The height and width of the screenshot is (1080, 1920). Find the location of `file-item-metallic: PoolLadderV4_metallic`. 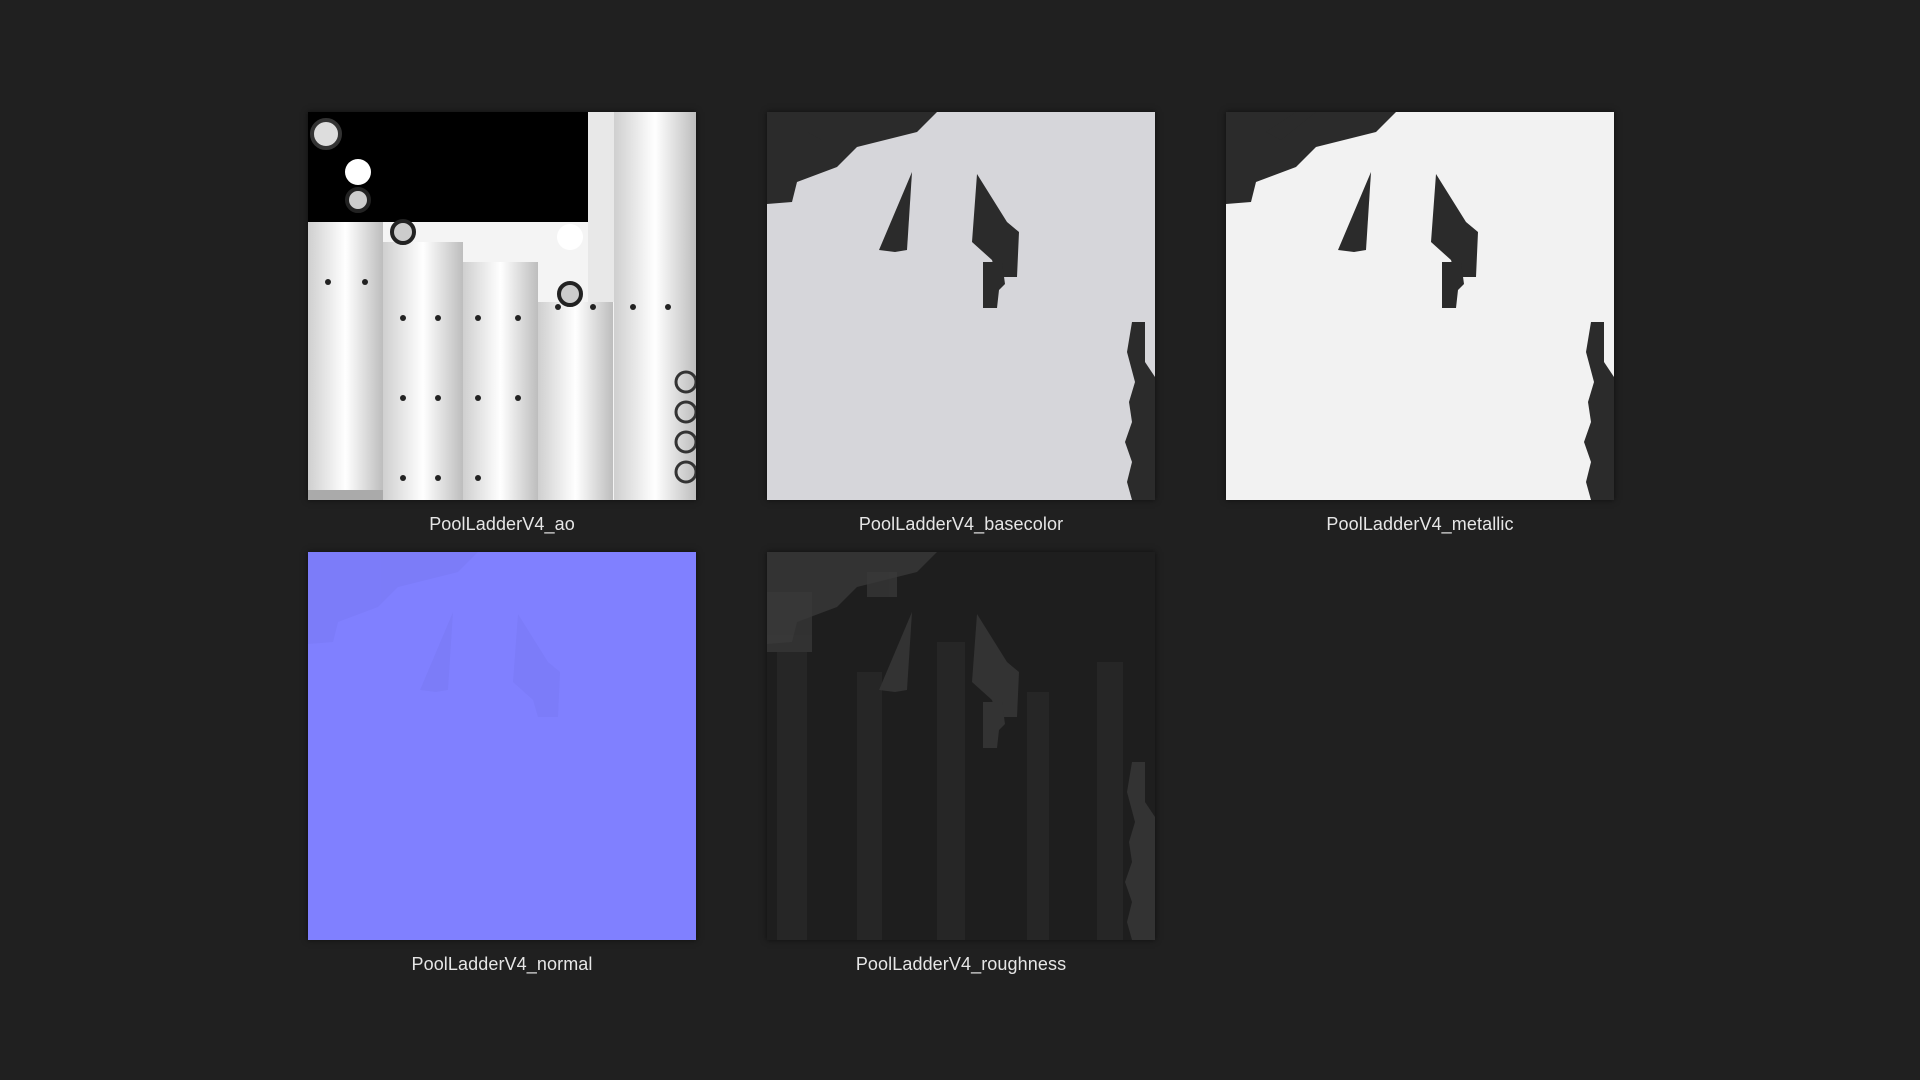

file-item-metallic: PoolLadderV4_metallic is located at coordinates (1381, 327).